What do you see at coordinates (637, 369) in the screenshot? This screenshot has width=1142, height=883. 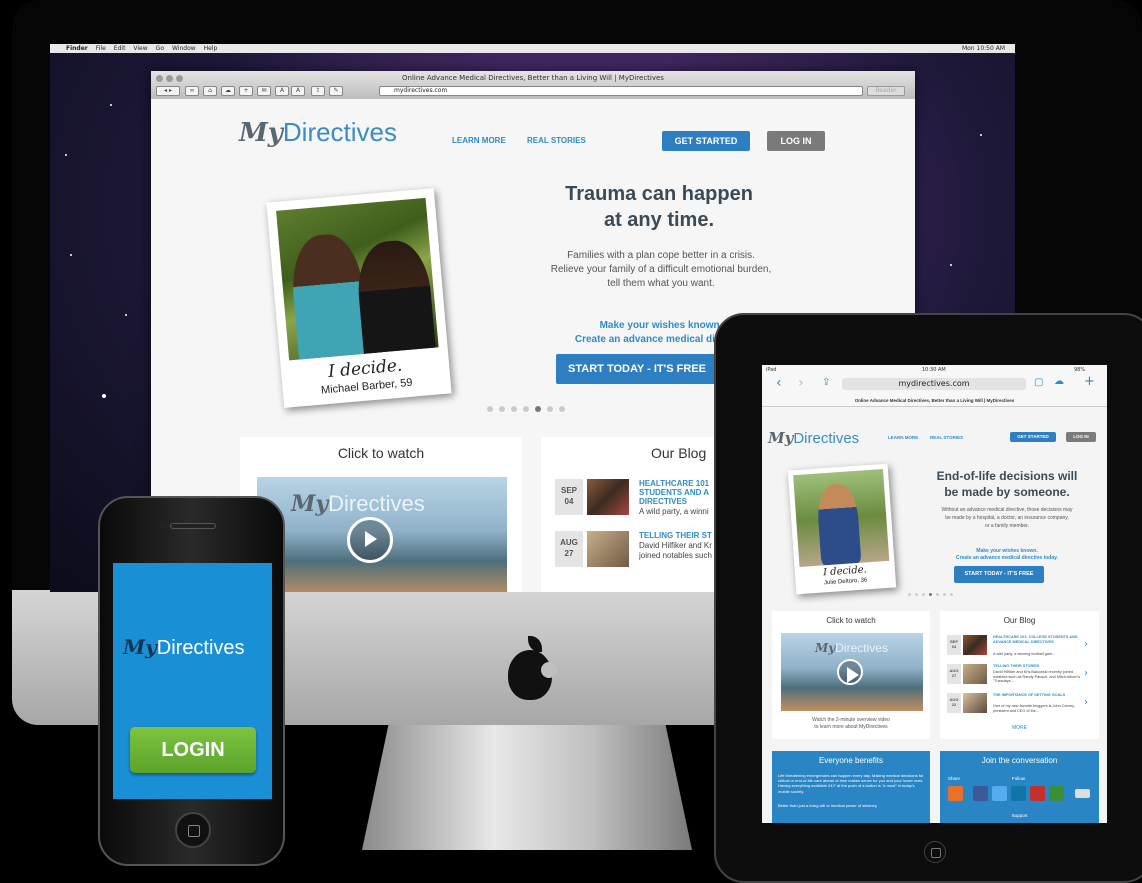 I see `start-today-button: START TODAY - IT'S FREE` at bounding box center [637, 369].